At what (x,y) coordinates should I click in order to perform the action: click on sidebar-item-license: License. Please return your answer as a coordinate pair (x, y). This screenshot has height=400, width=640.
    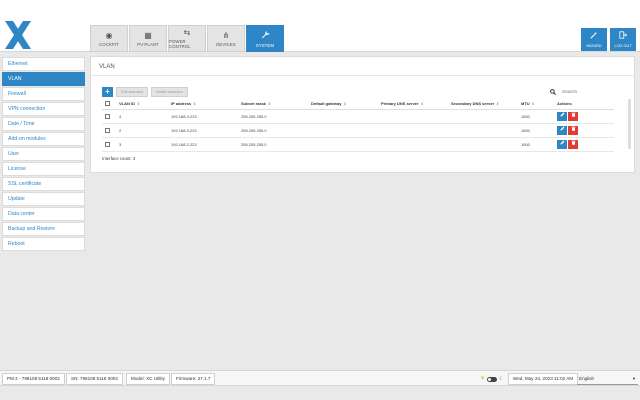
    Looking at the image, I should click on (43, 169).